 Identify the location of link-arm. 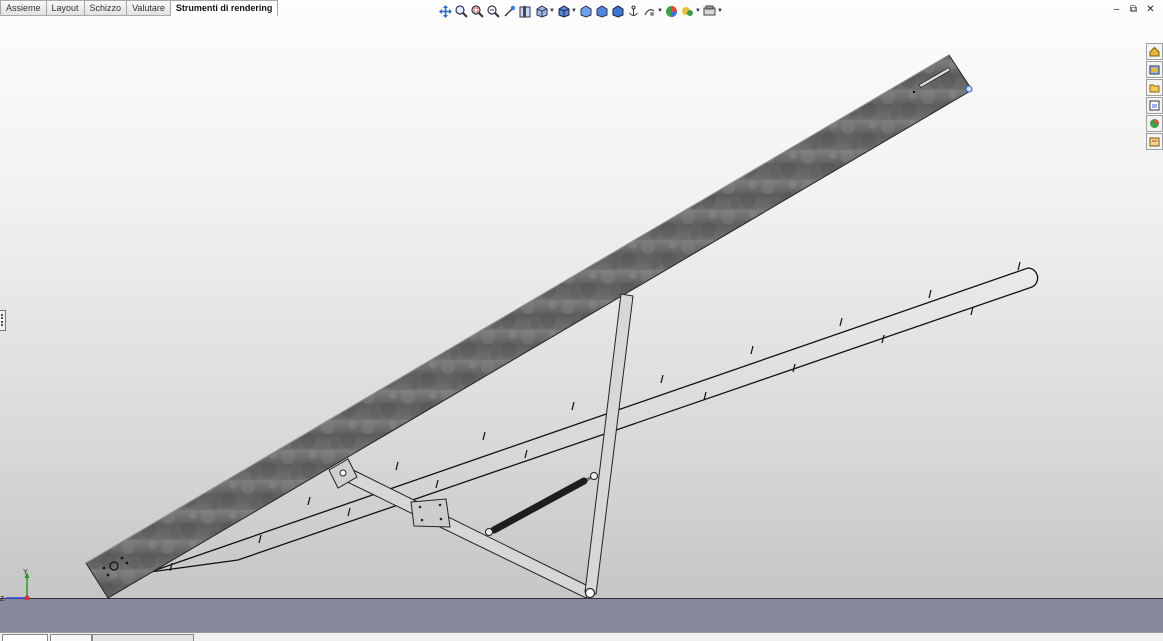
(464, 531).